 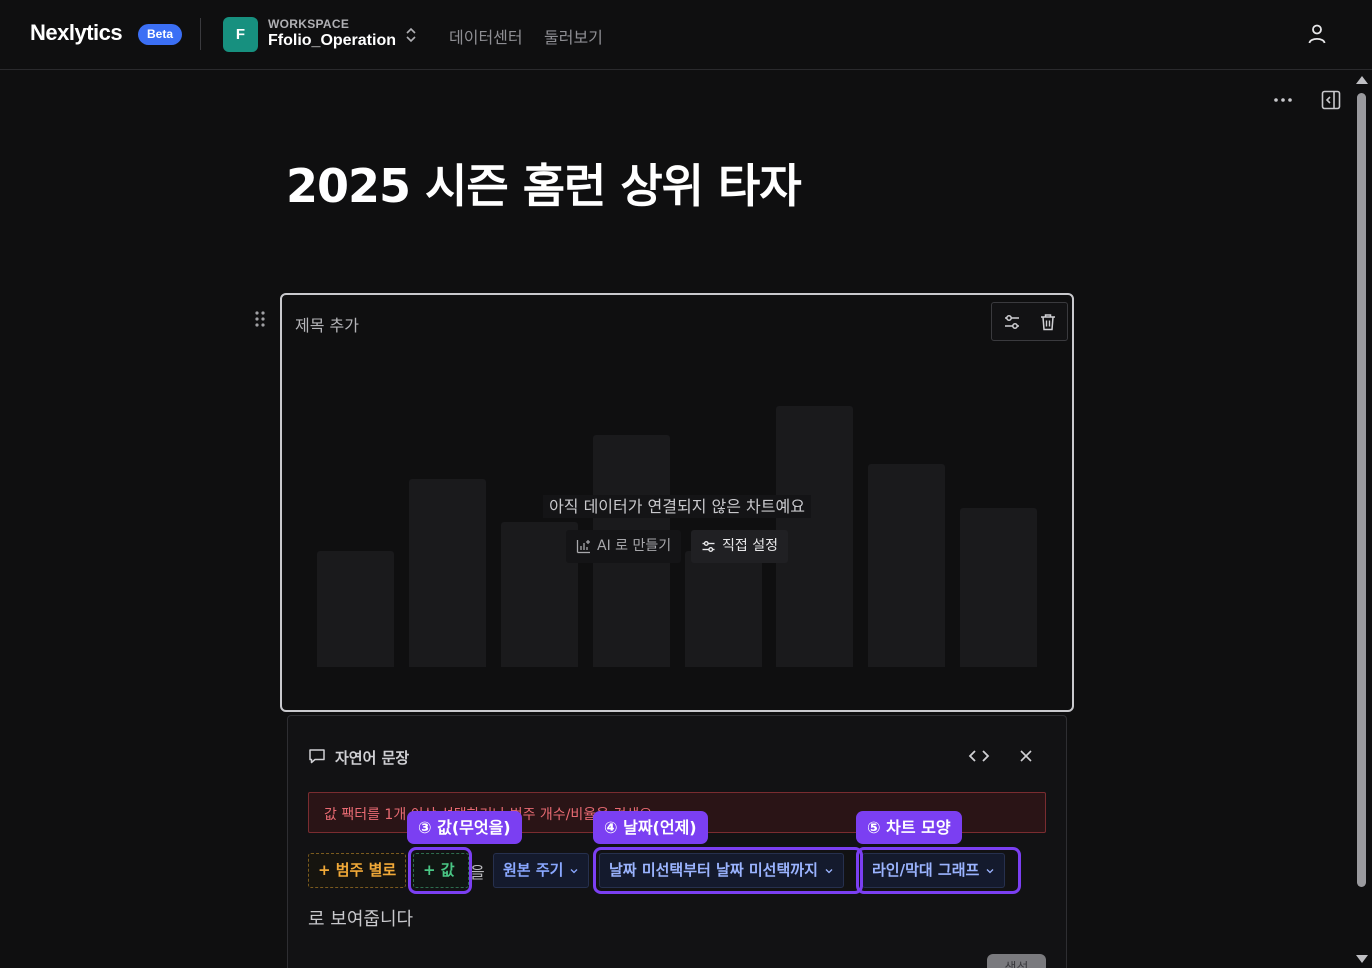 What do you see at coordinates (357, 870) in the screenshot?
I see `category-chip: + 범주 별로` at bounding box center [357, 870].